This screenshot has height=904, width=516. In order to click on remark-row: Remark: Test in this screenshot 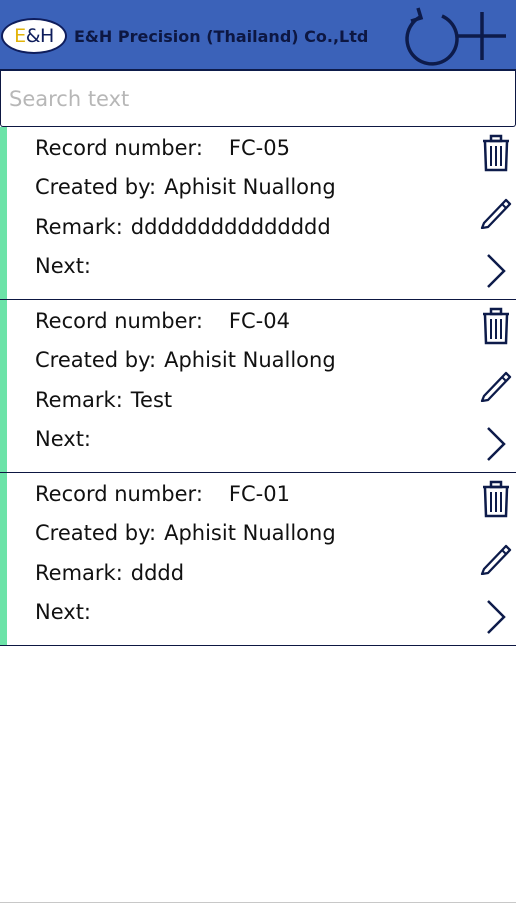, I will do `click(104, 400)`.